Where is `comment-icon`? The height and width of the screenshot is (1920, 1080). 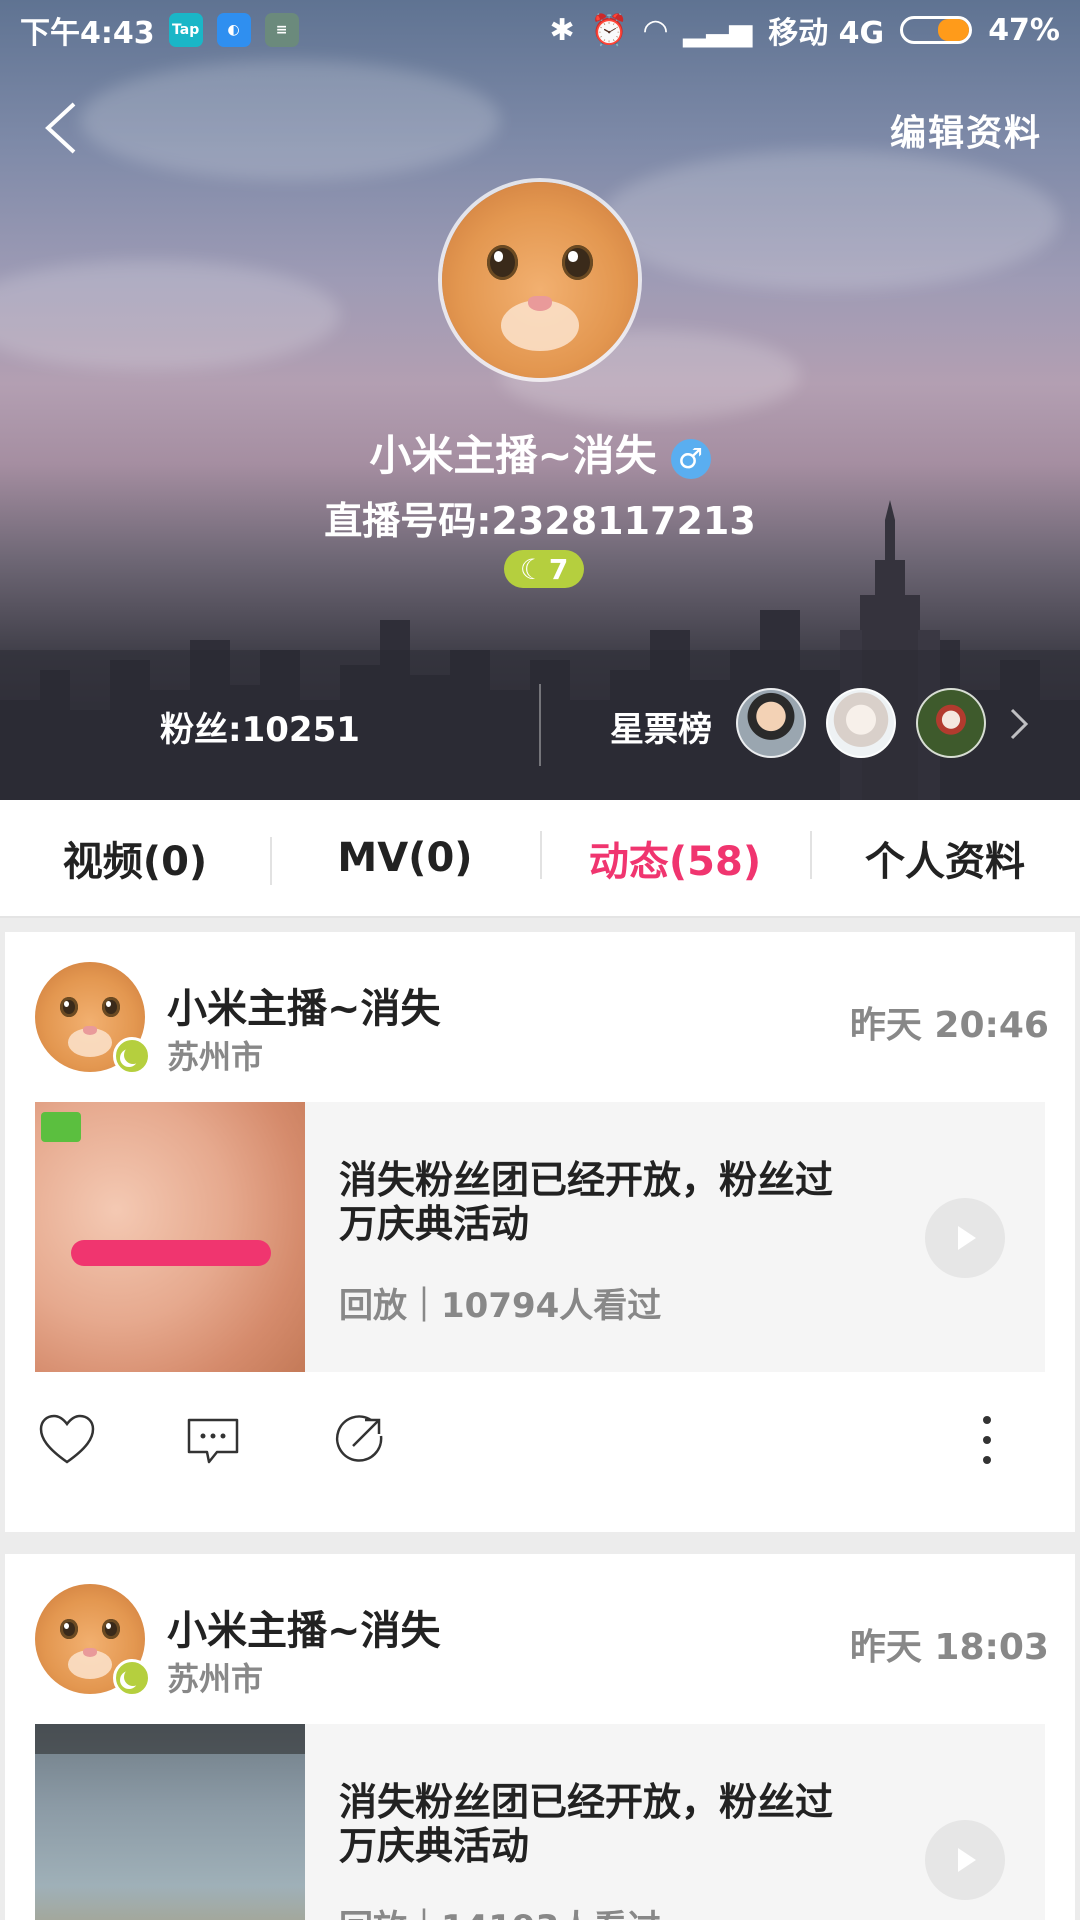 comment-icon is located at coordinates (213, 1440).